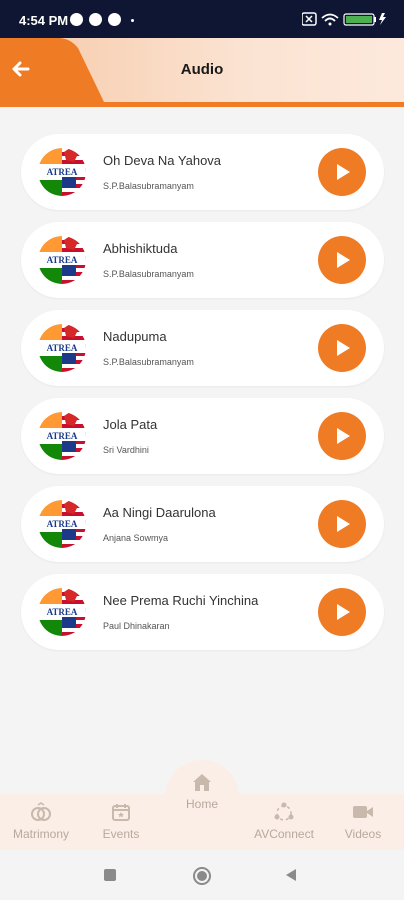  What do you see at coordinates (159, 512) in the screenshot?
I see `song-title: Aa Ningi Daarulona` at bounding box center [159, 512].